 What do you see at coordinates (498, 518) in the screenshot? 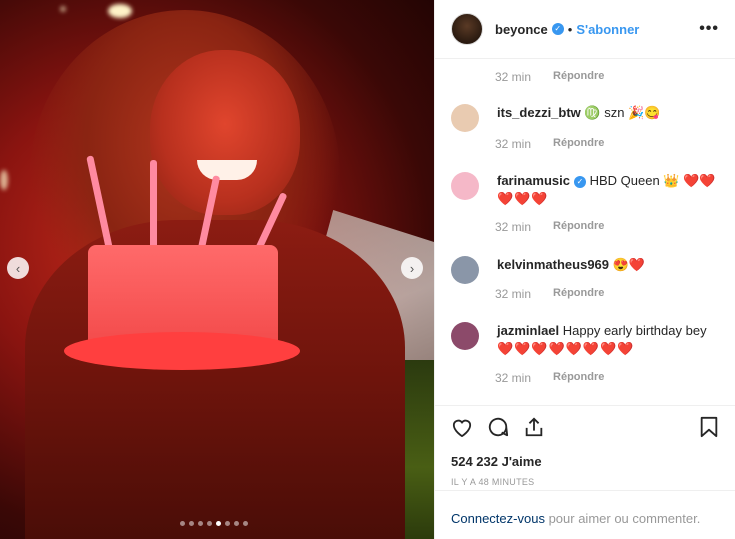
I see `login-link: Connectez-vous` at bounding box center [498, 518].